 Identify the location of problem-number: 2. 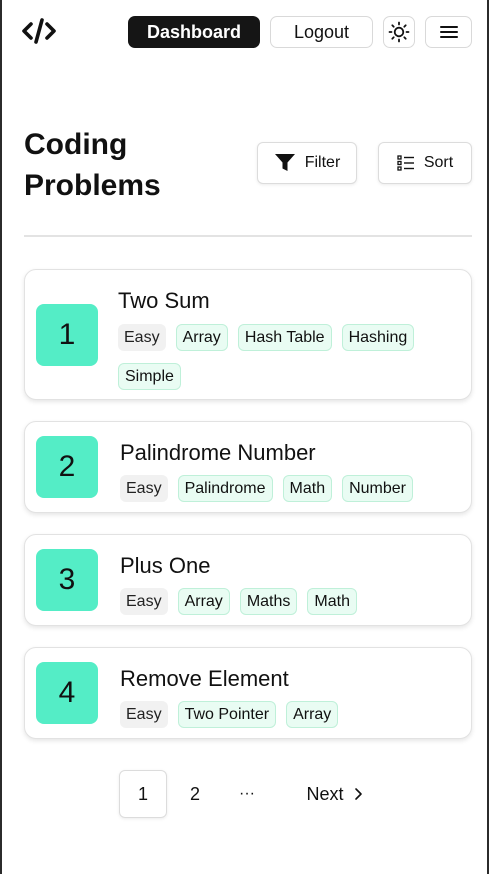
(67, 467).